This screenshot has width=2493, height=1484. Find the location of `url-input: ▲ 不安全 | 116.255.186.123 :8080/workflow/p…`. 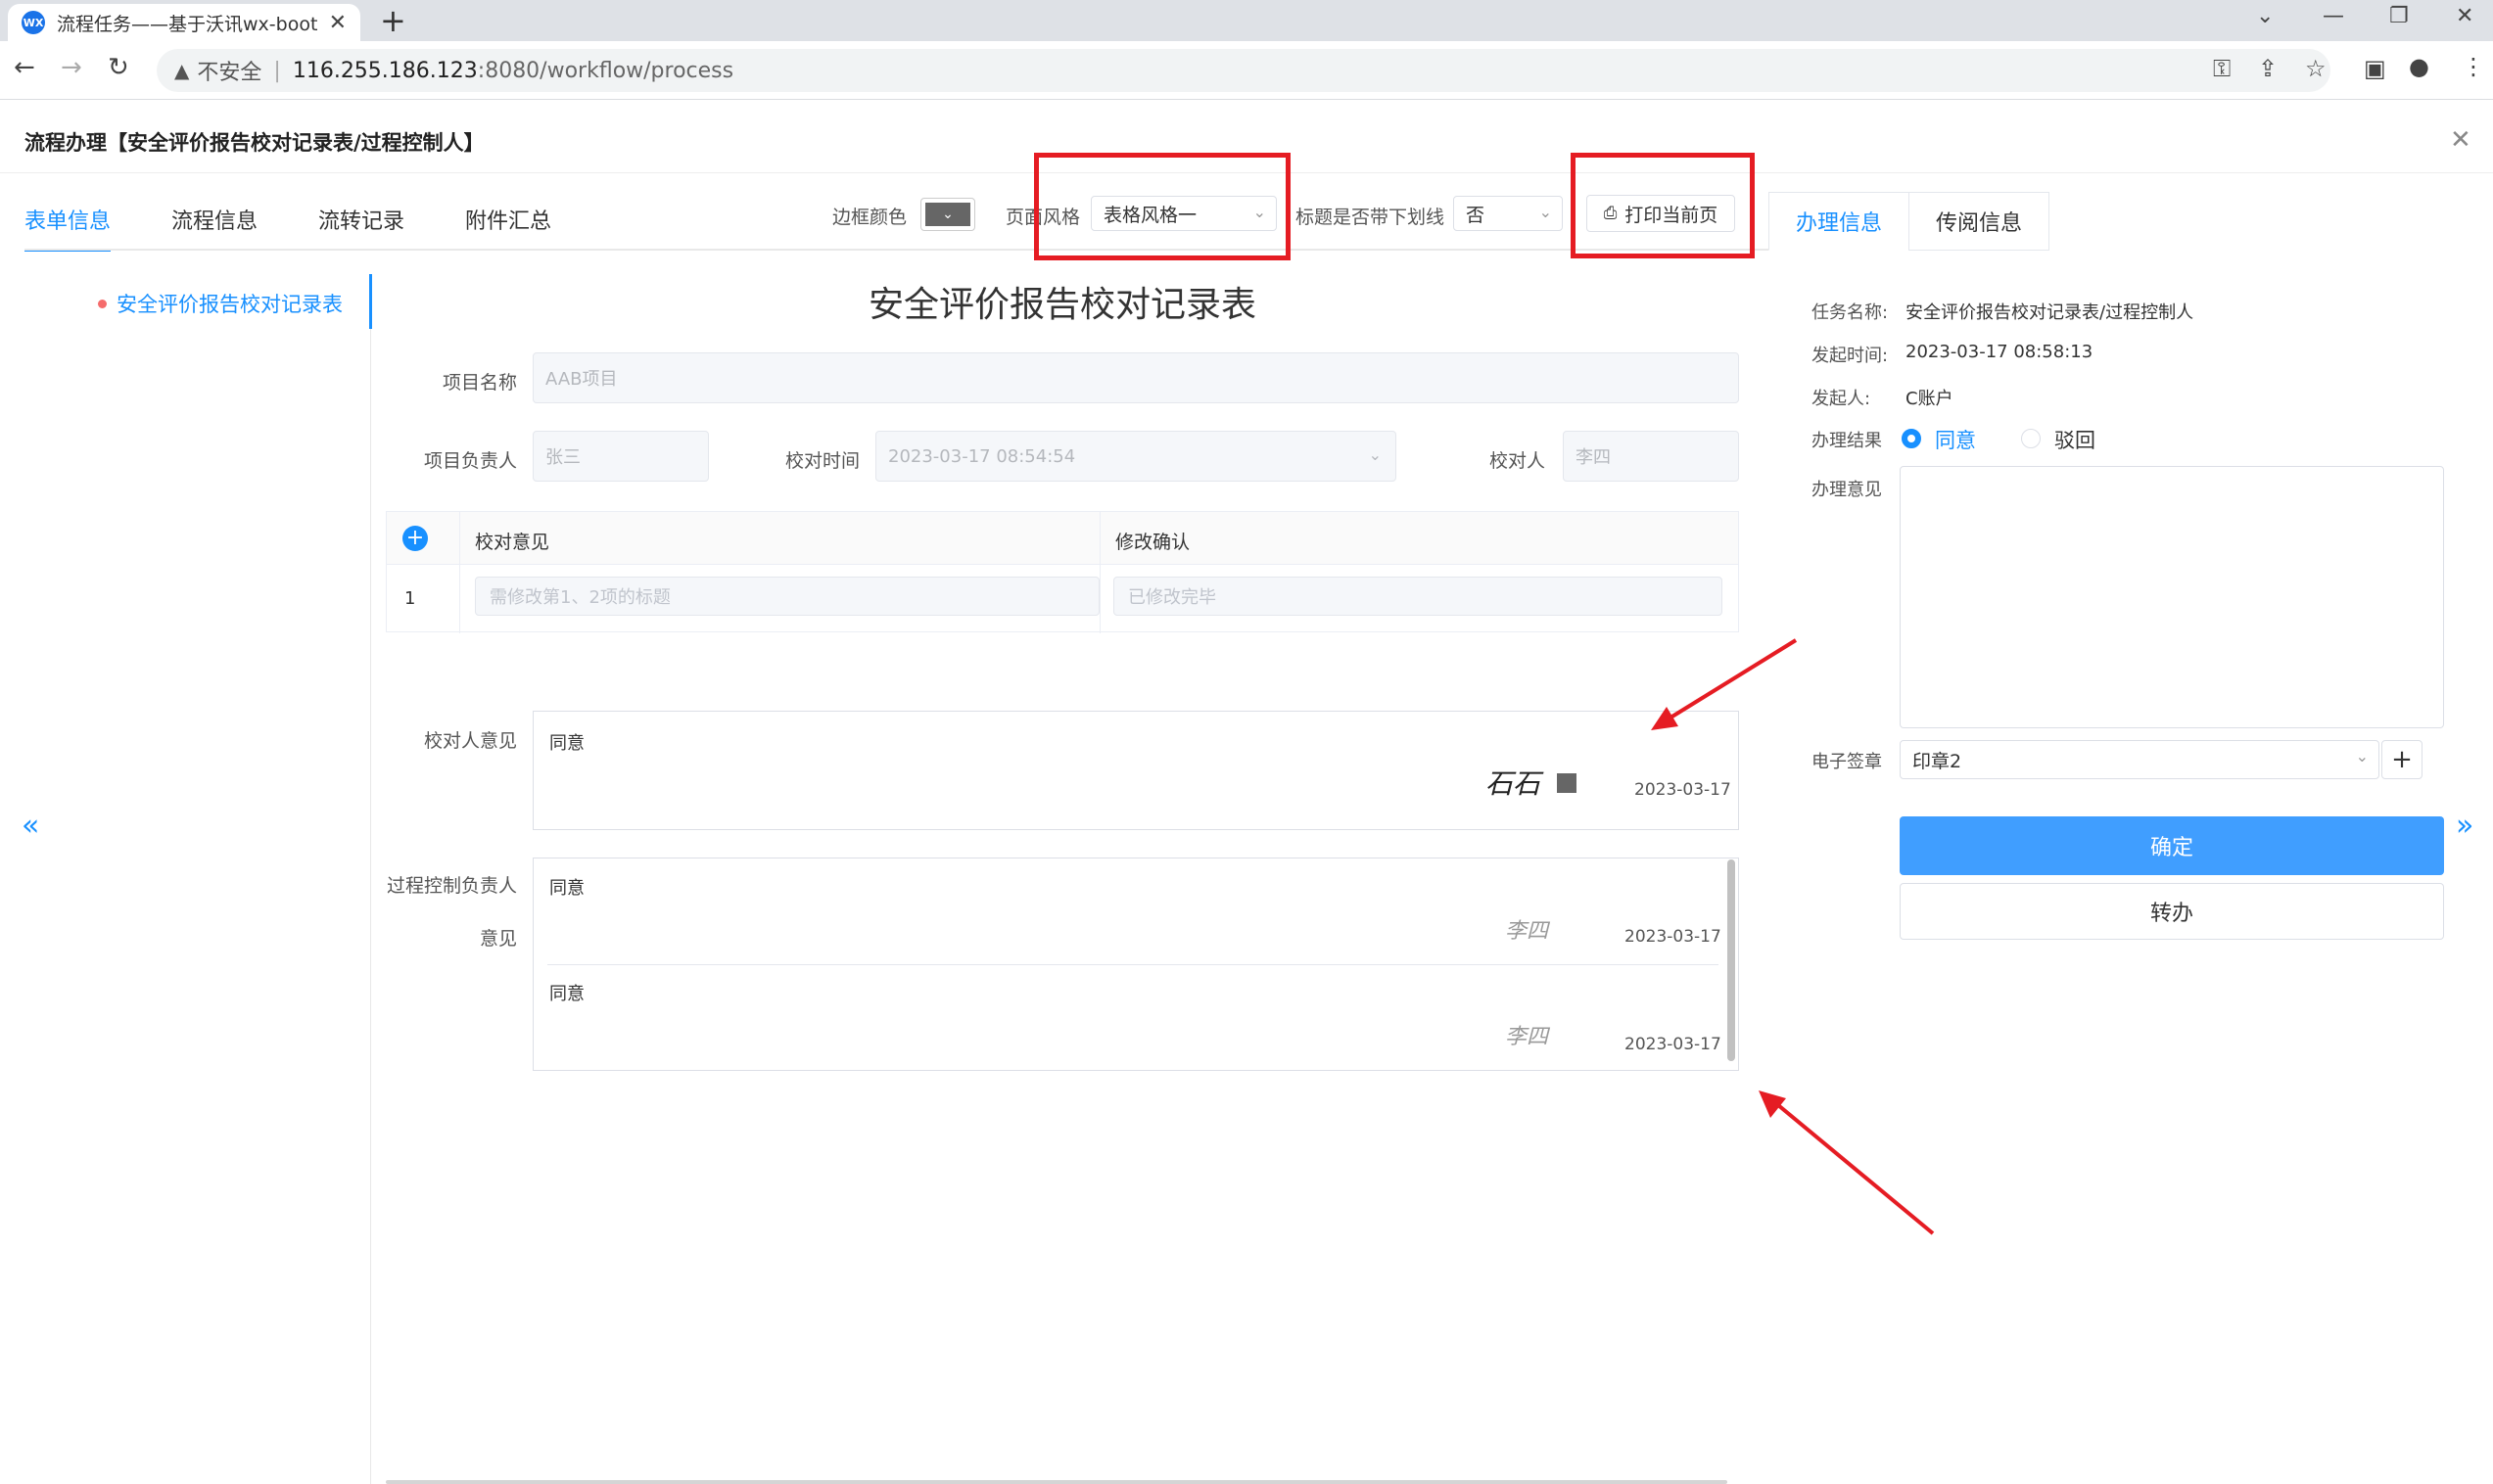

url-input: ▲ 不安全 | 116.255.186.123 :8080/workflow/p… is located at coordinates (1243, 70).